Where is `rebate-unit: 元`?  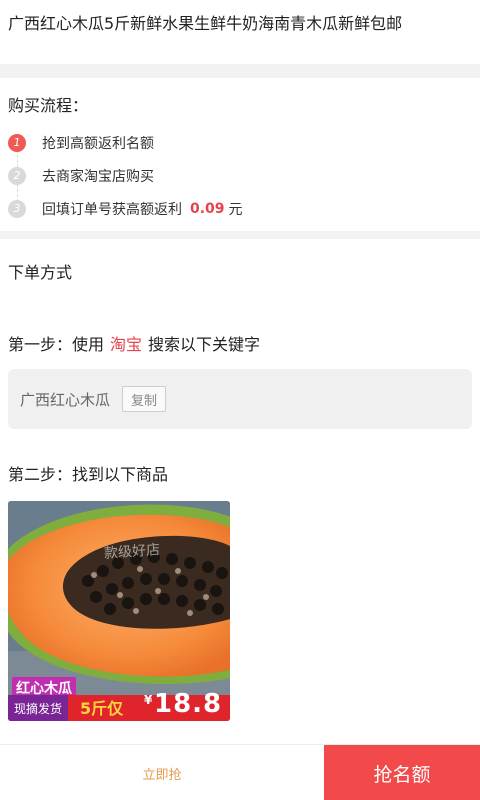 rebate-unit: 元 is located at coordinates (235, 209).